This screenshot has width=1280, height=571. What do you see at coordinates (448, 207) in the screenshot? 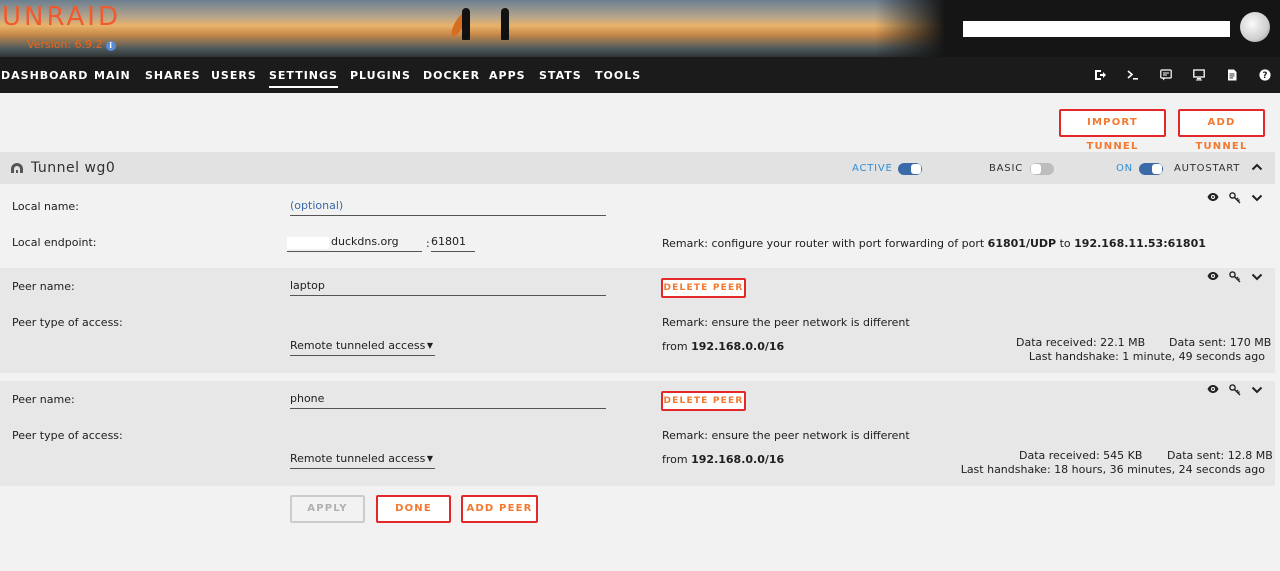
I see `local-name-input: (optional)` at bounding box center [448, 207].